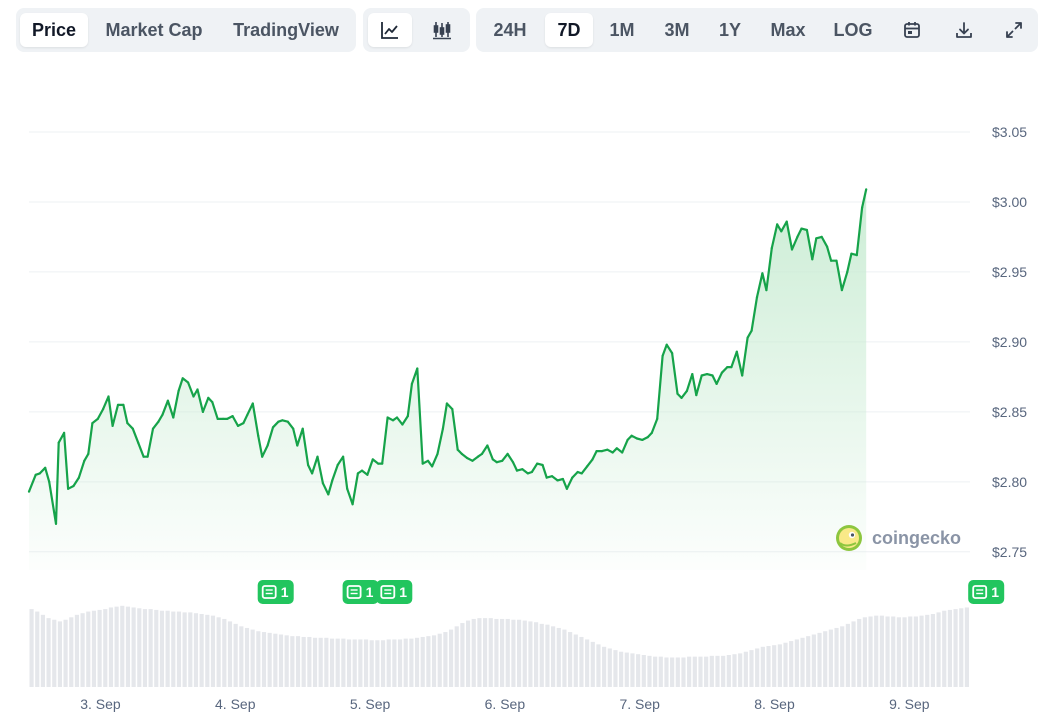 This screenshot has width=1038, height=724. What do you see at coordinates (235, 704) in the screenshot?
I see `x-tick-label: 4. Sep` at bounding box center [235, 704].